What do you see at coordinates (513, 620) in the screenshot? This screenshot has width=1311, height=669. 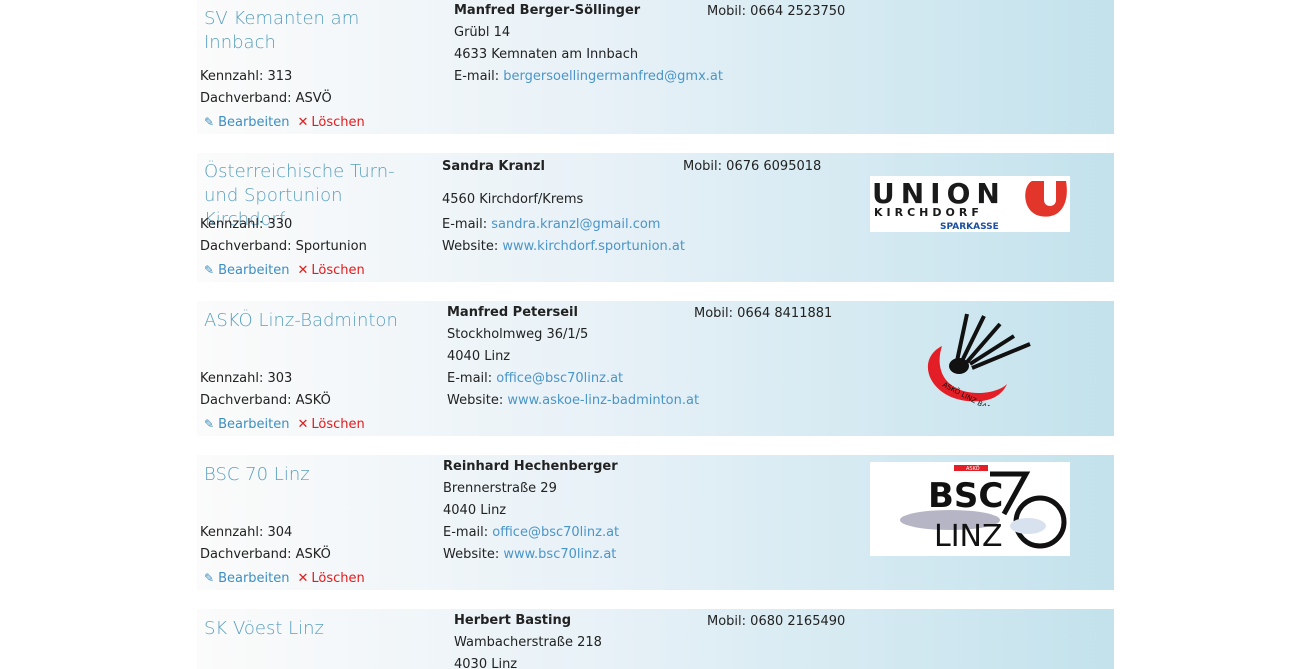 I see `contact-name: Herbert Basting` at bounding box center [513, 620].